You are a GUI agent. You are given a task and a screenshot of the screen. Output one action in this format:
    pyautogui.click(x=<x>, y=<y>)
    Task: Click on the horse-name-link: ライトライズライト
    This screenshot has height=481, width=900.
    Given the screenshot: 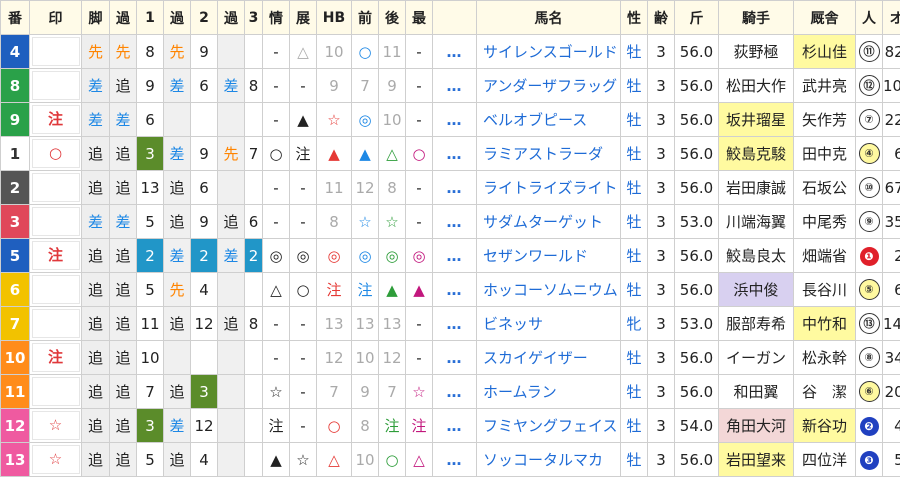 What is the action you would take?
    pyautogui.click(x=548, y=187)
    